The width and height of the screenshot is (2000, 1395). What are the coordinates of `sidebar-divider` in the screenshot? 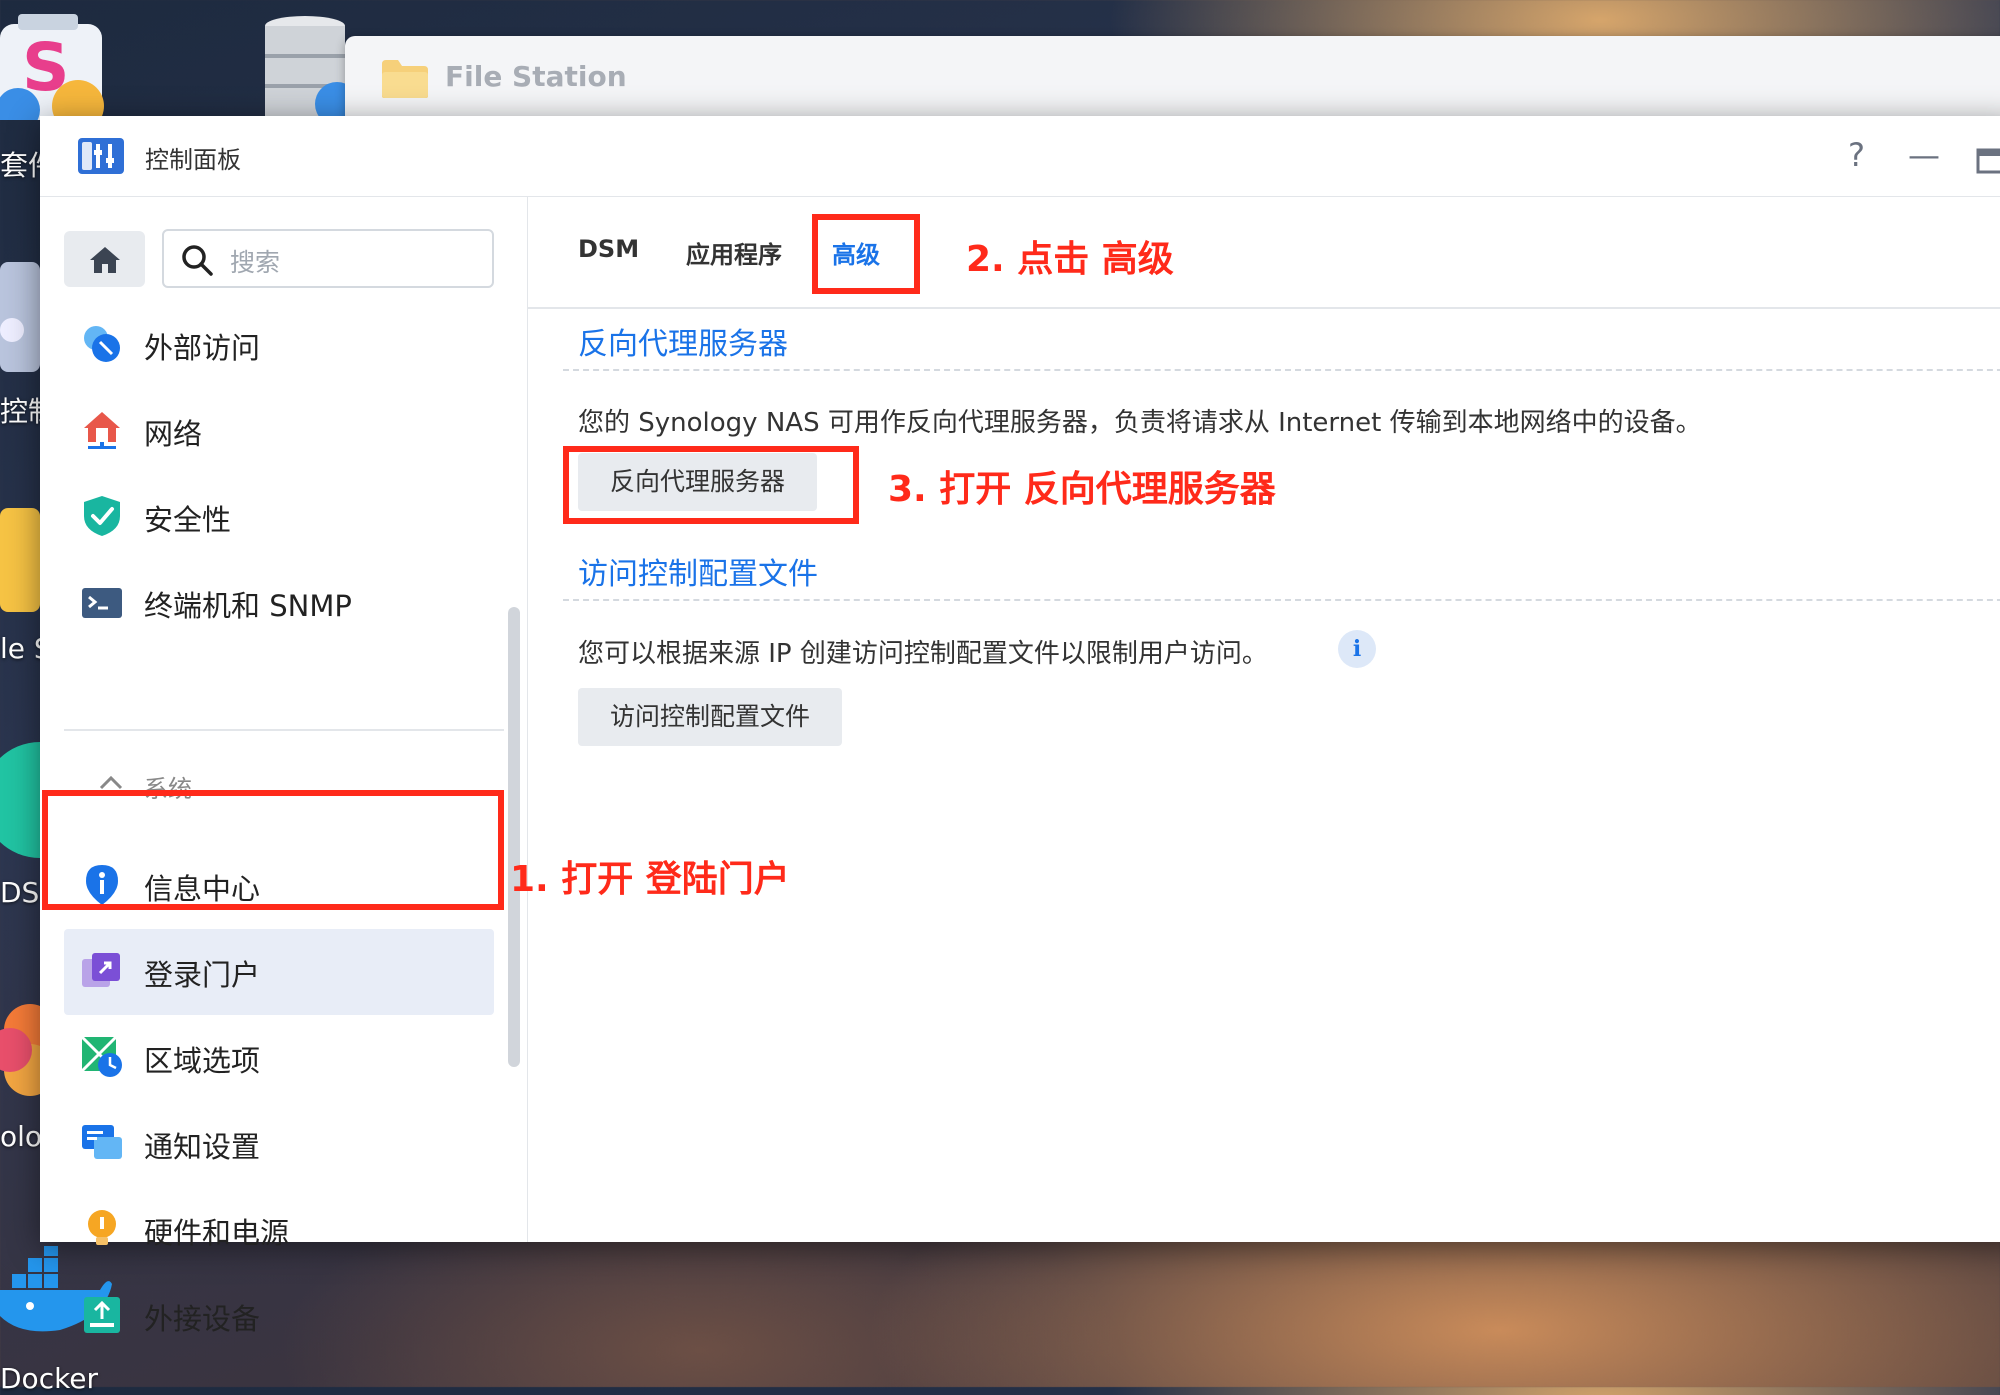 It's located at (284, 730).